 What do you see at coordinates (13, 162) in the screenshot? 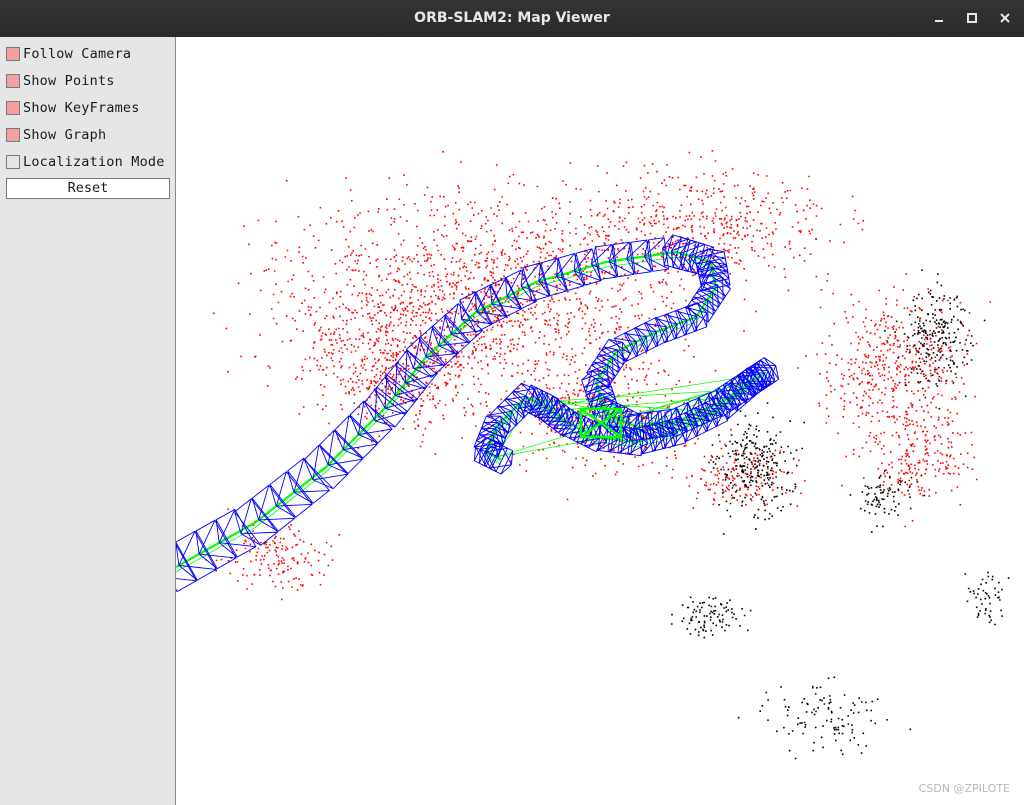
I see `localization-mode-checkbox` at bounding box center [13, 162].